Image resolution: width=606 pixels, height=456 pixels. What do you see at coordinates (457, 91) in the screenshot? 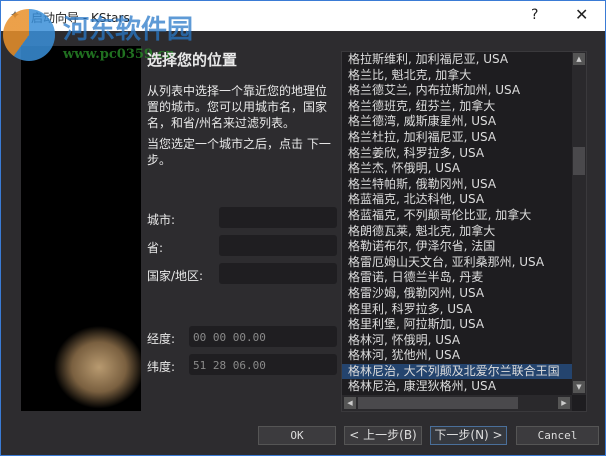
I see `city-list-item: 格兰德艾兰, 内布拉斯加州, USA` at bounding box center [457, 91].